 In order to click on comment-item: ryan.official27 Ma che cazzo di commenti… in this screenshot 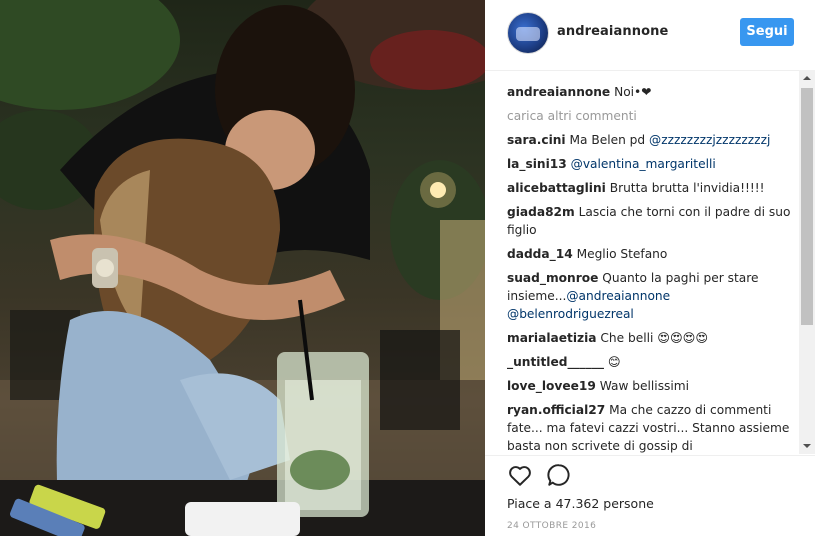, I will do `click(652, 427)`.